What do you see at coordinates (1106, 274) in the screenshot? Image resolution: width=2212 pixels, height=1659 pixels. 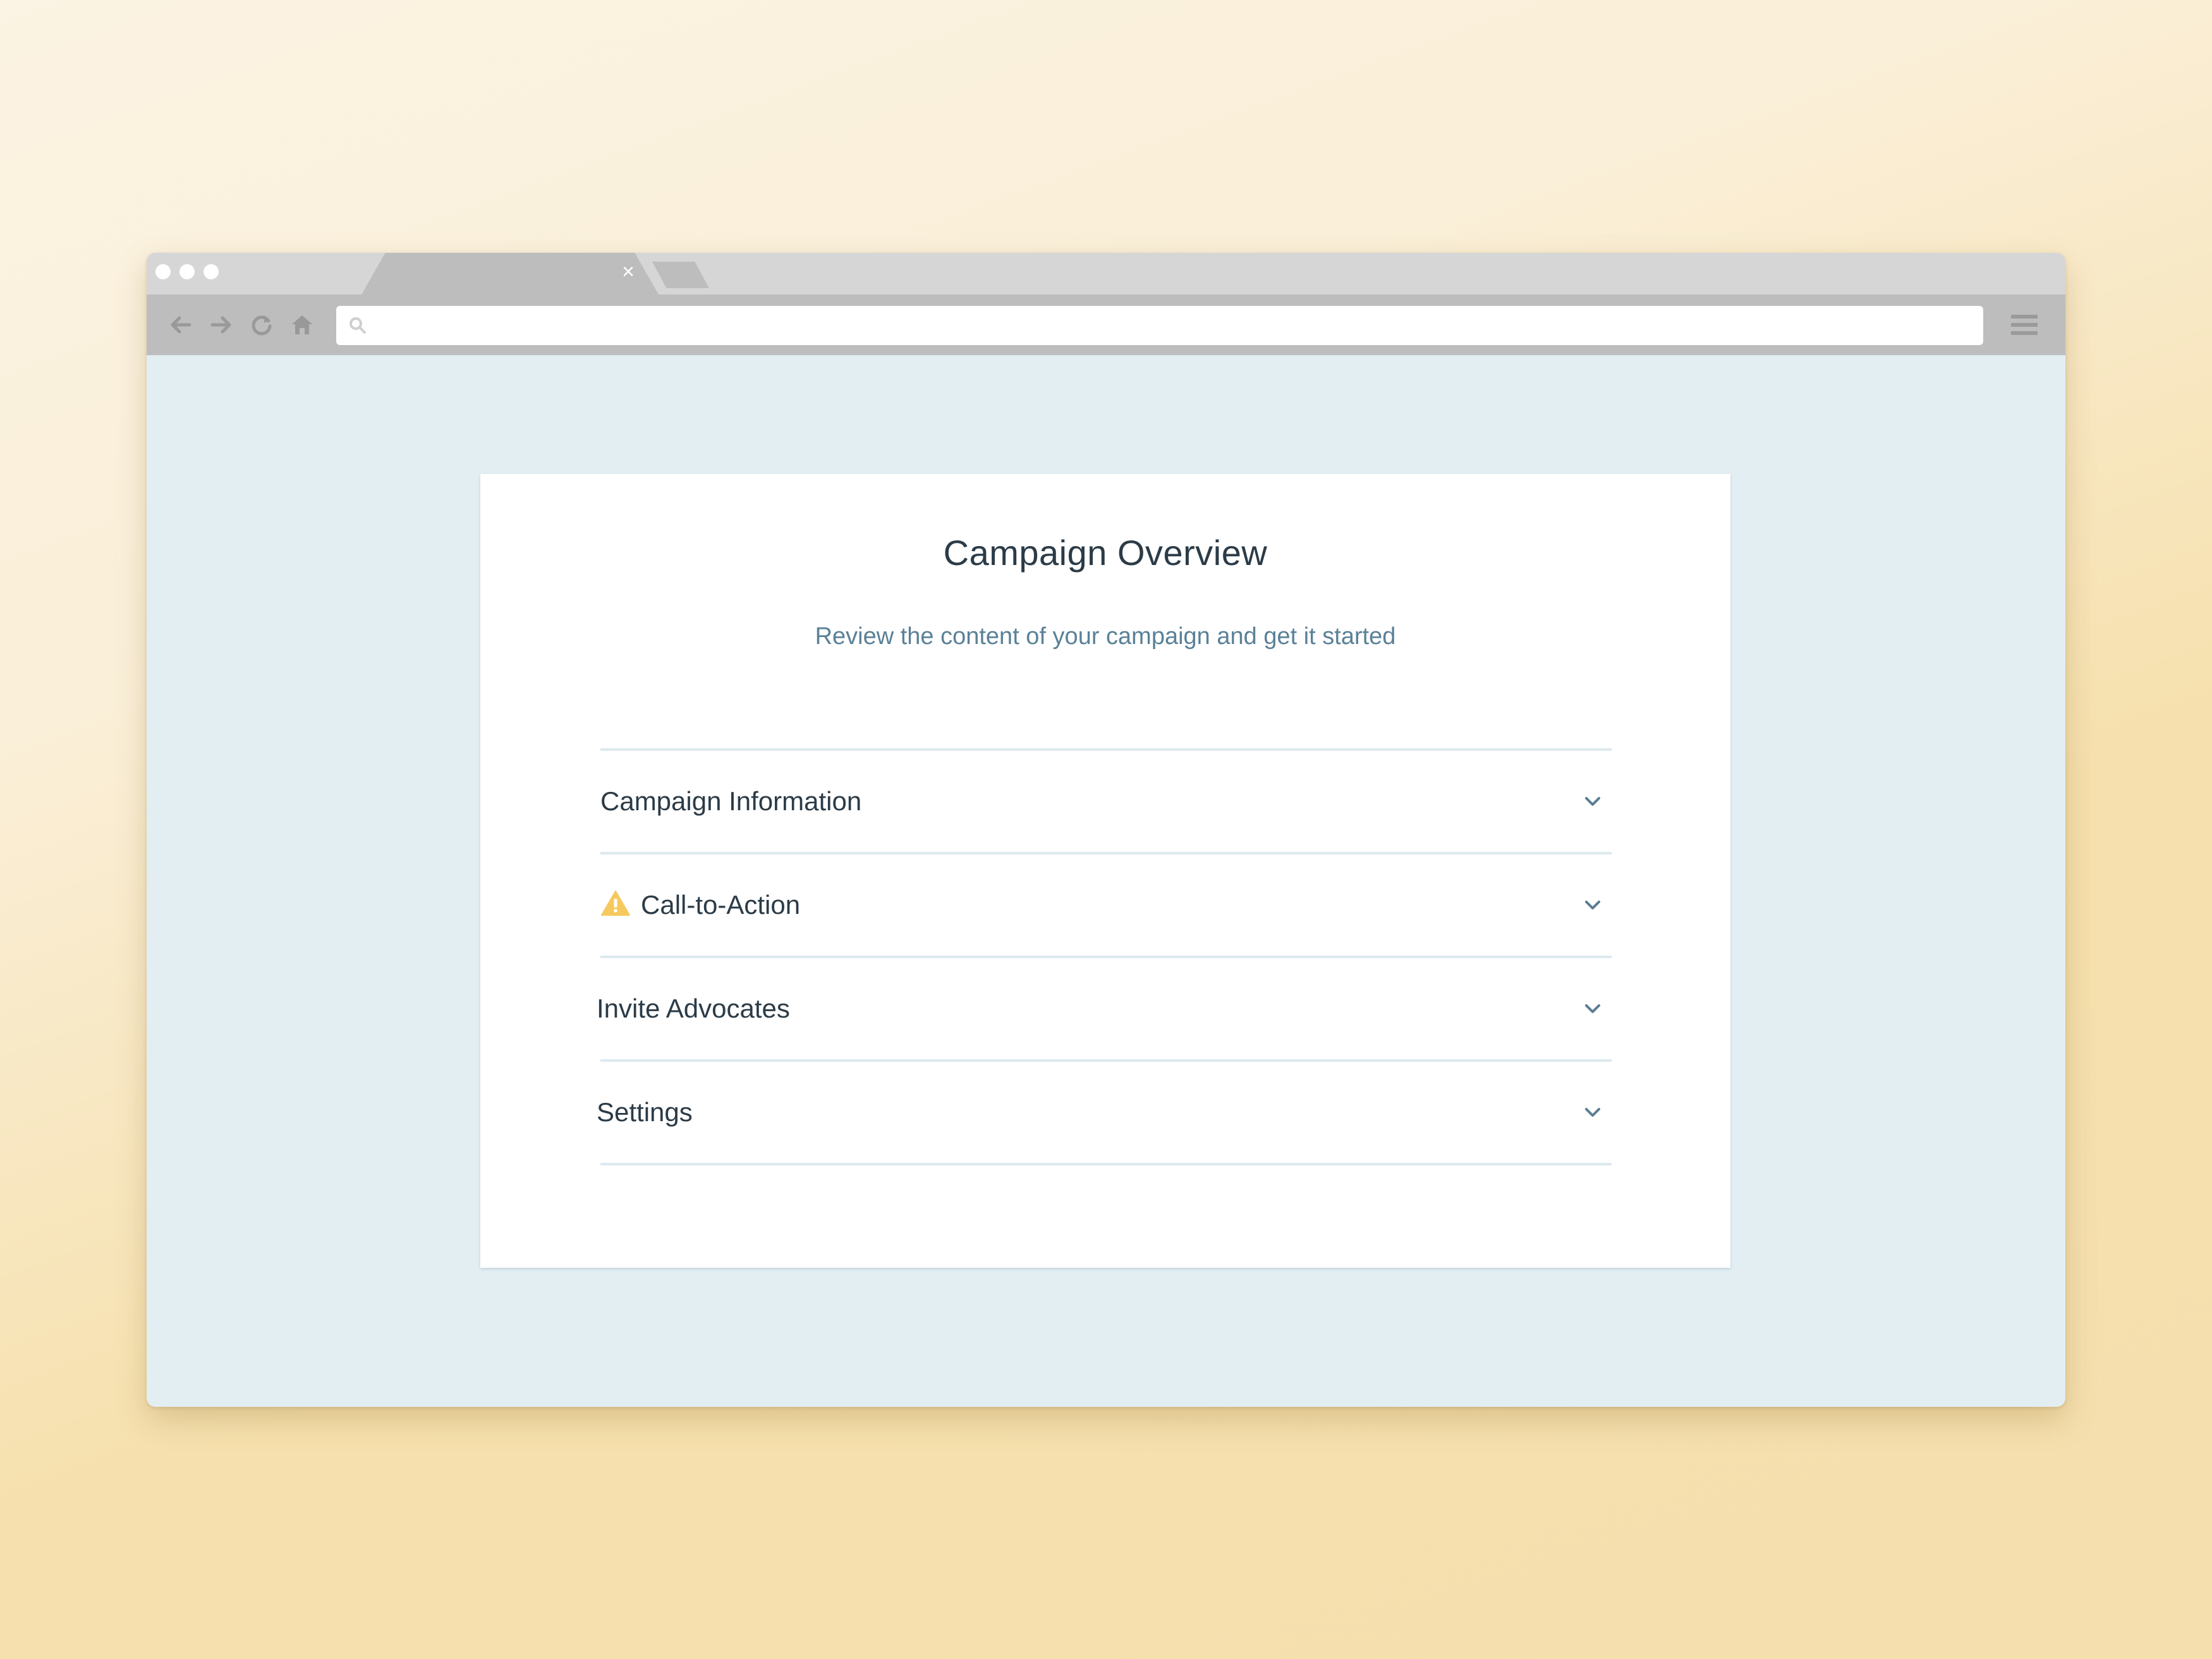 I see `tab-bar: ×` at bounding box center [1106, 274].